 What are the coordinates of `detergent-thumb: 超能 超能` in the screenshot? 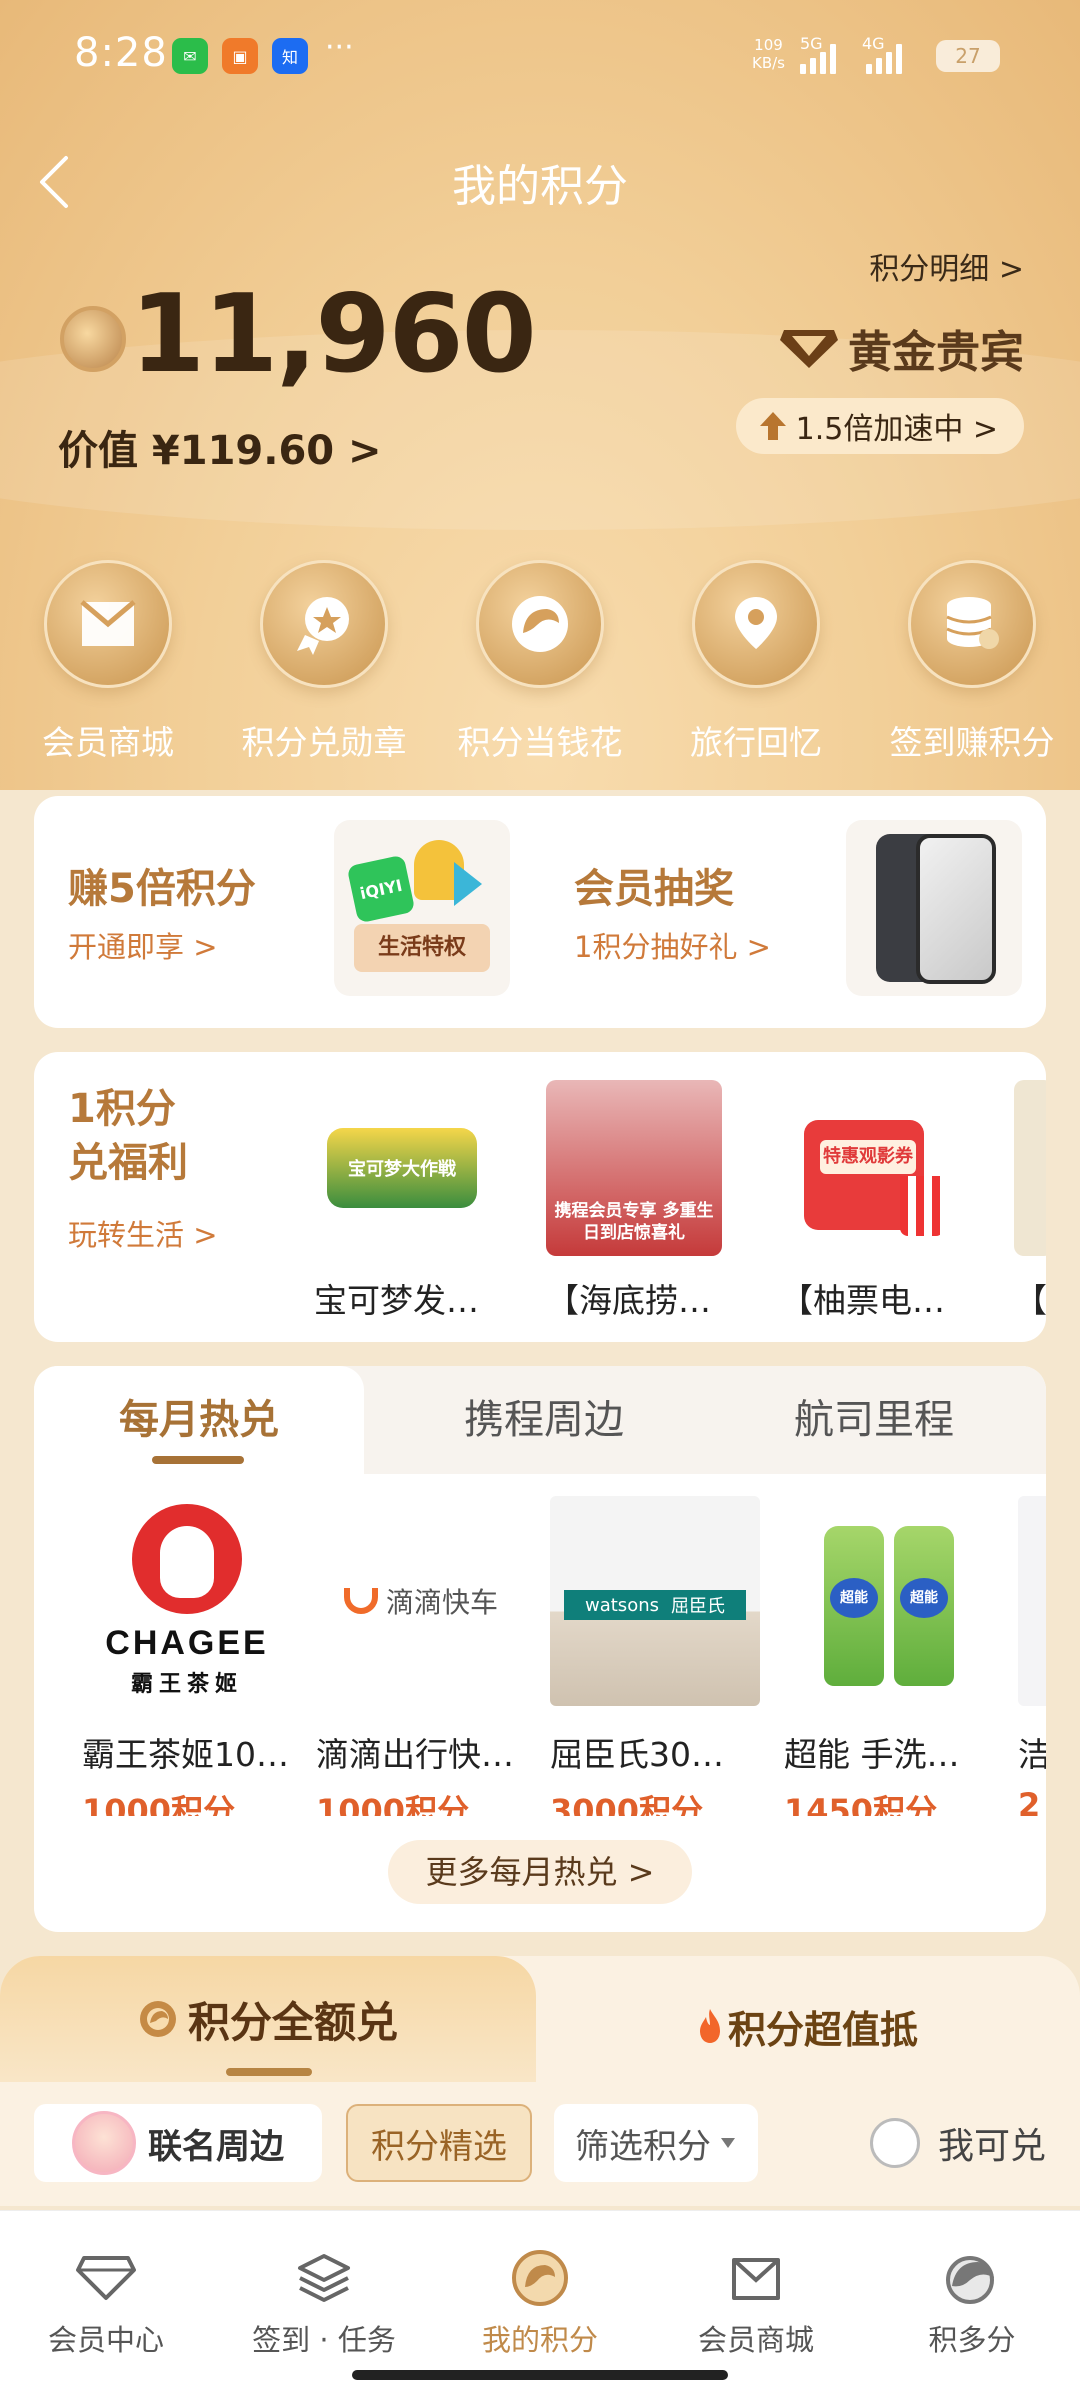 It's located at (889, 1601).